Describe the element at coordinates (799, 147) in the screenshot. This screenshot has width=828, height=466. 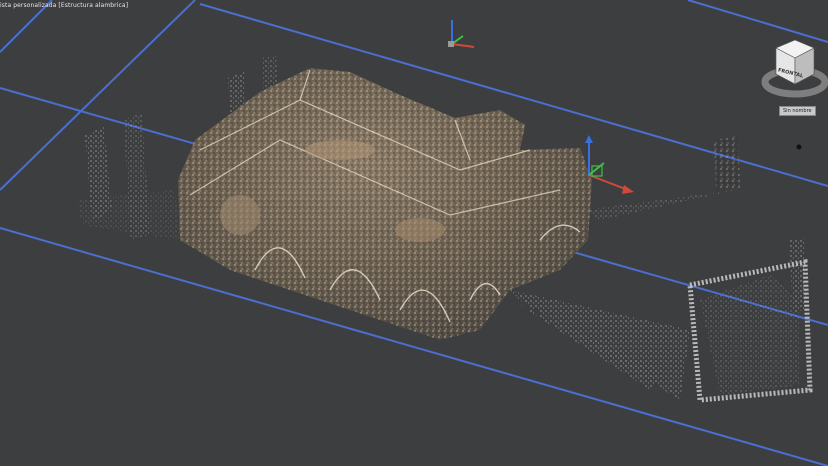
I see `navigation-dot-icon` at that location.